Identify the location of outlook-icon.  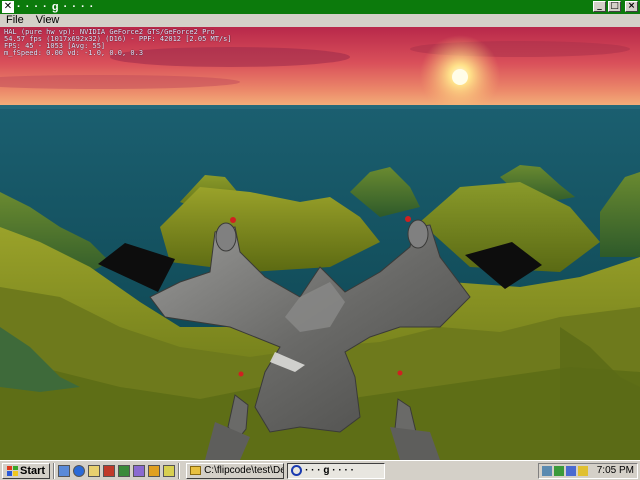
(94, 470).